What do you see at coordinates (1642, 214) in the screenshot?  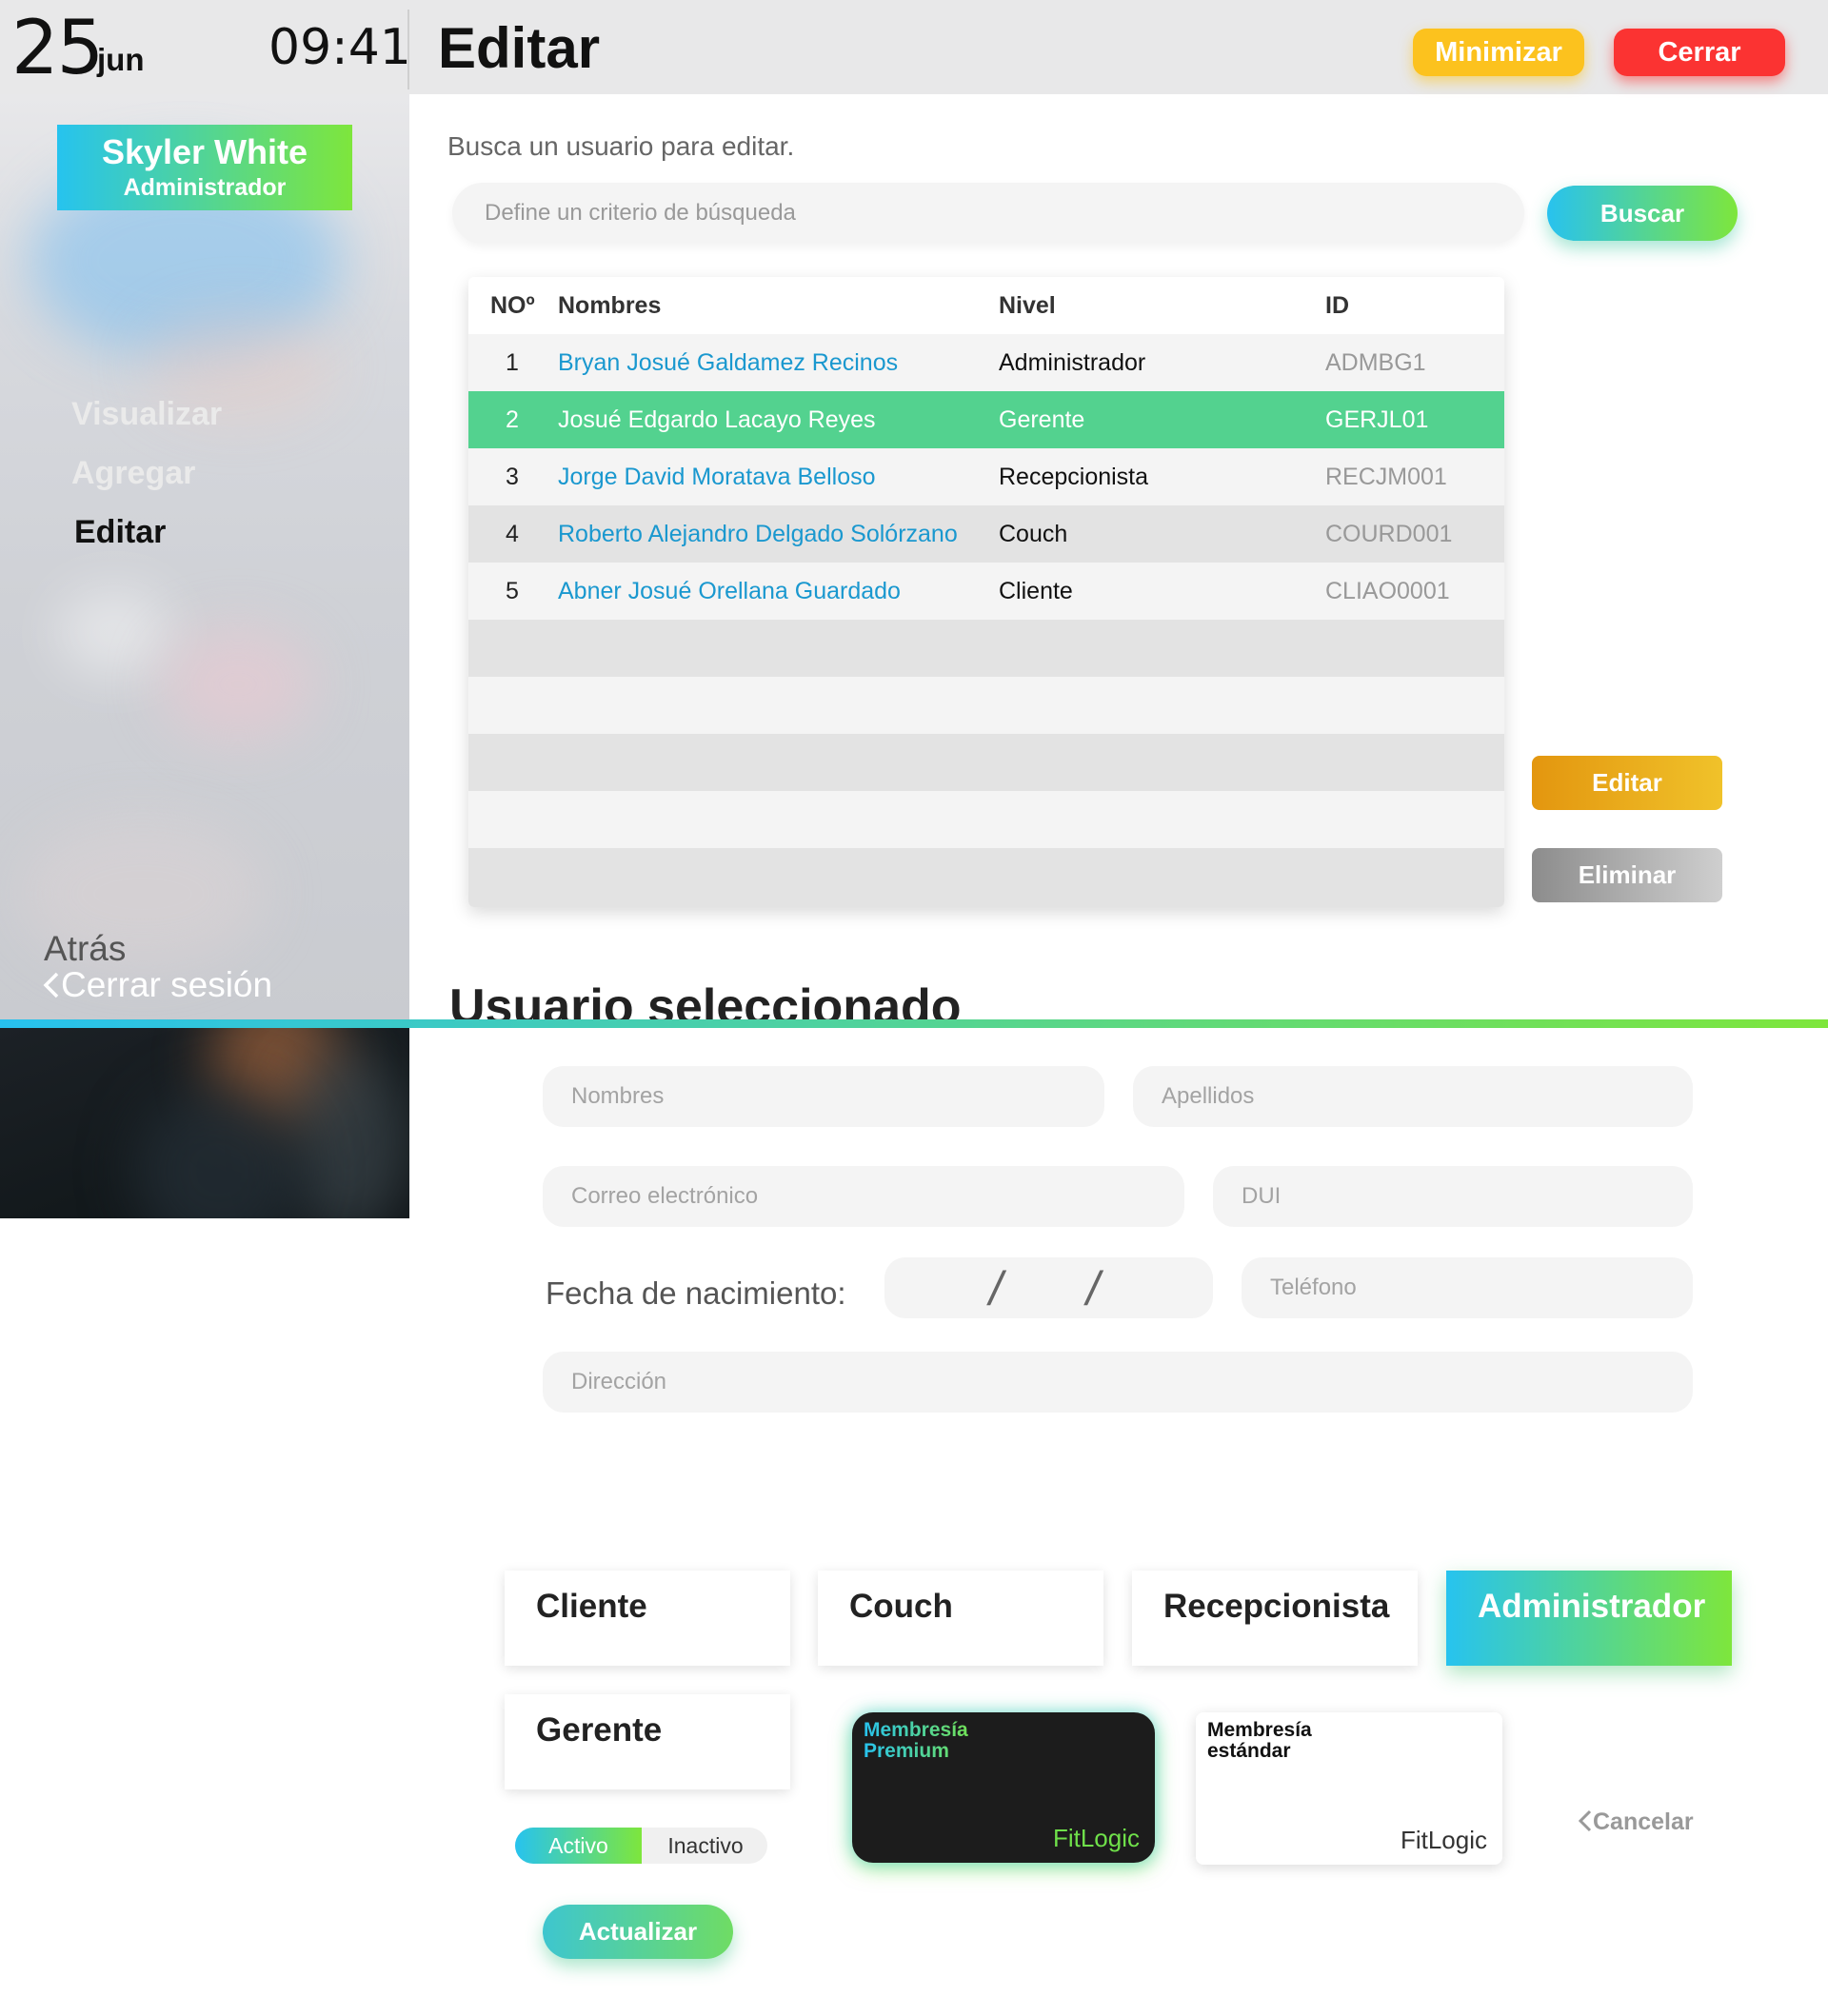 I see `search-button: Buscar` at bounding box center [1642, 214].